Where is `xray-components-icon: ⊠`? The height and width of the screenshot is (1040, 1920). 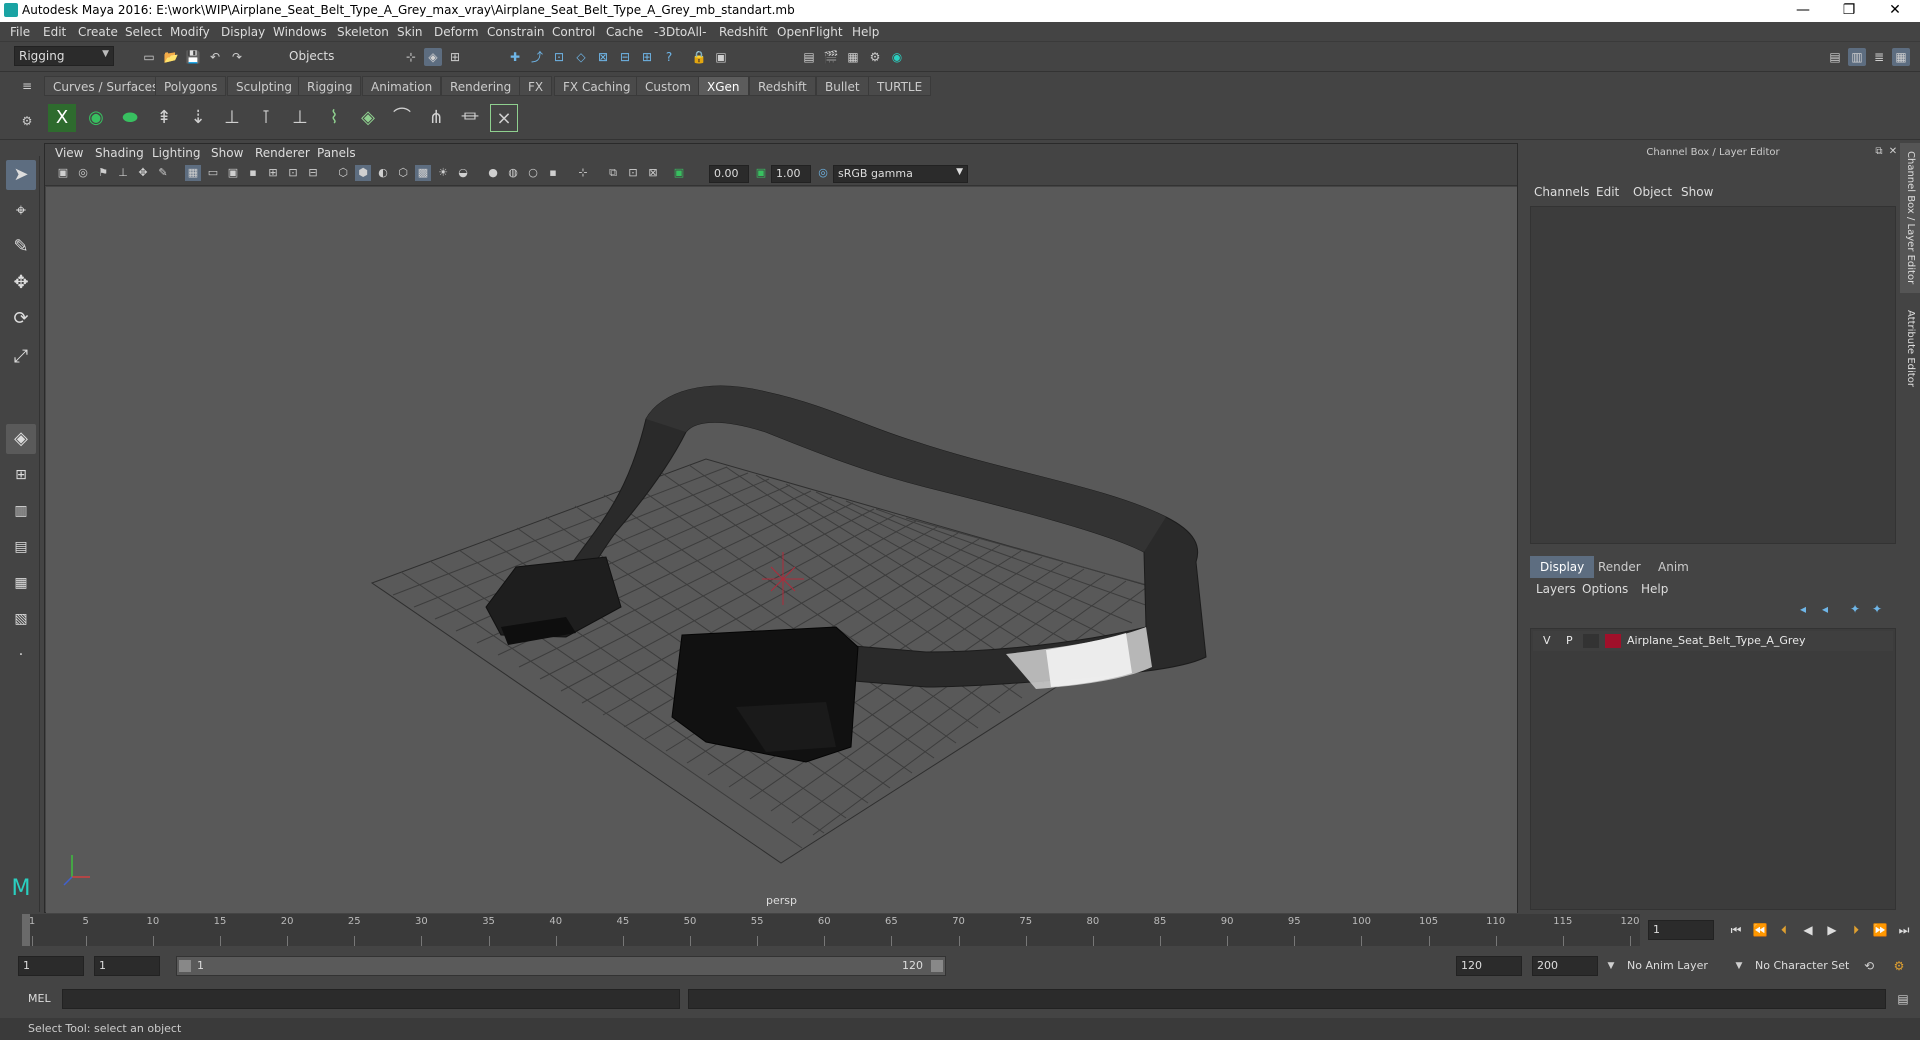
xray-components-icon: ⊠ is located at coordinates (653, 173).